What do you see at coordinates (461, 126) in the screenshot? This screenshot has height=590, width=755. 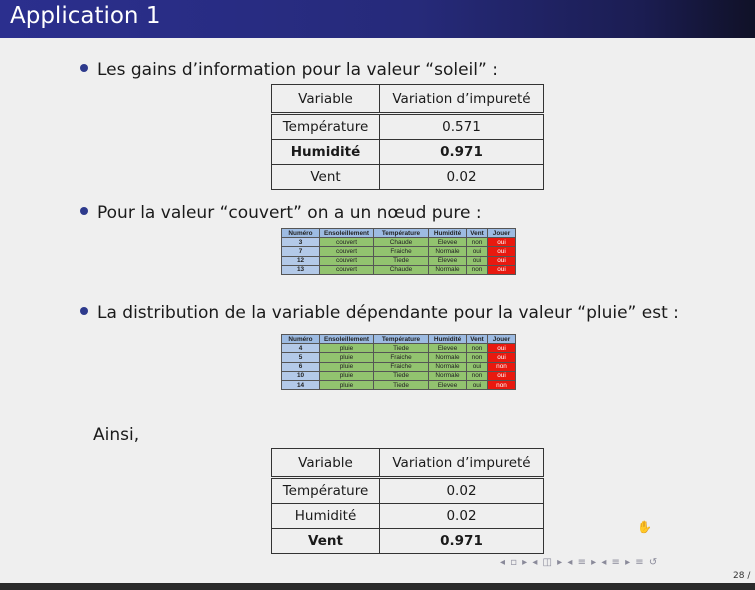 I see `cell-value: 0.571` at bounding box center [461, 126].